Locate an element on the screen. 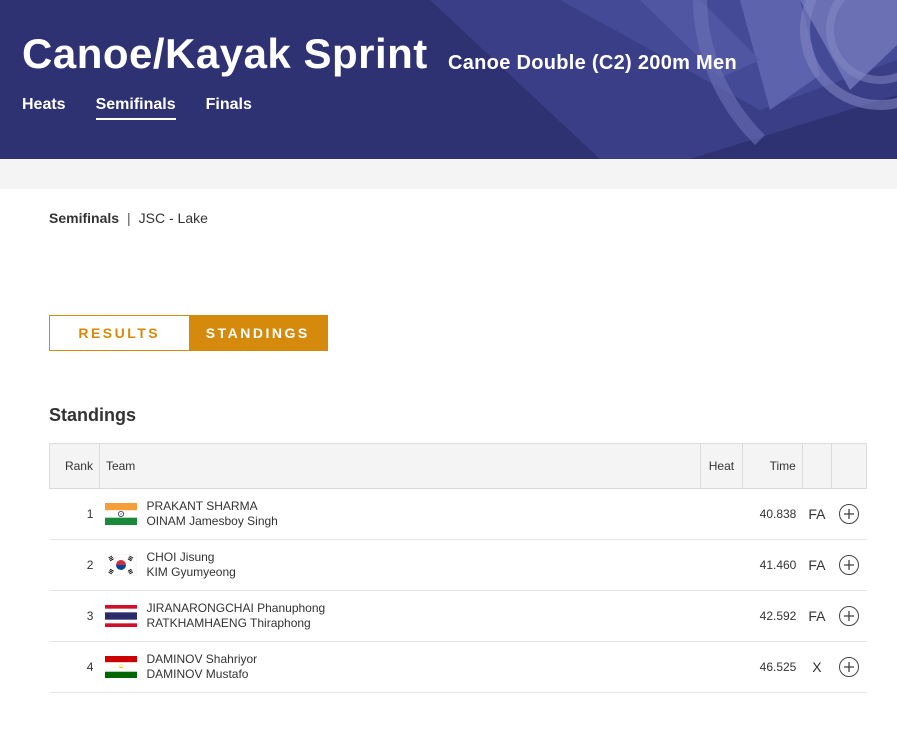  athlete-name: PRAKANT SHARMA is located at coordinates (202, 506).